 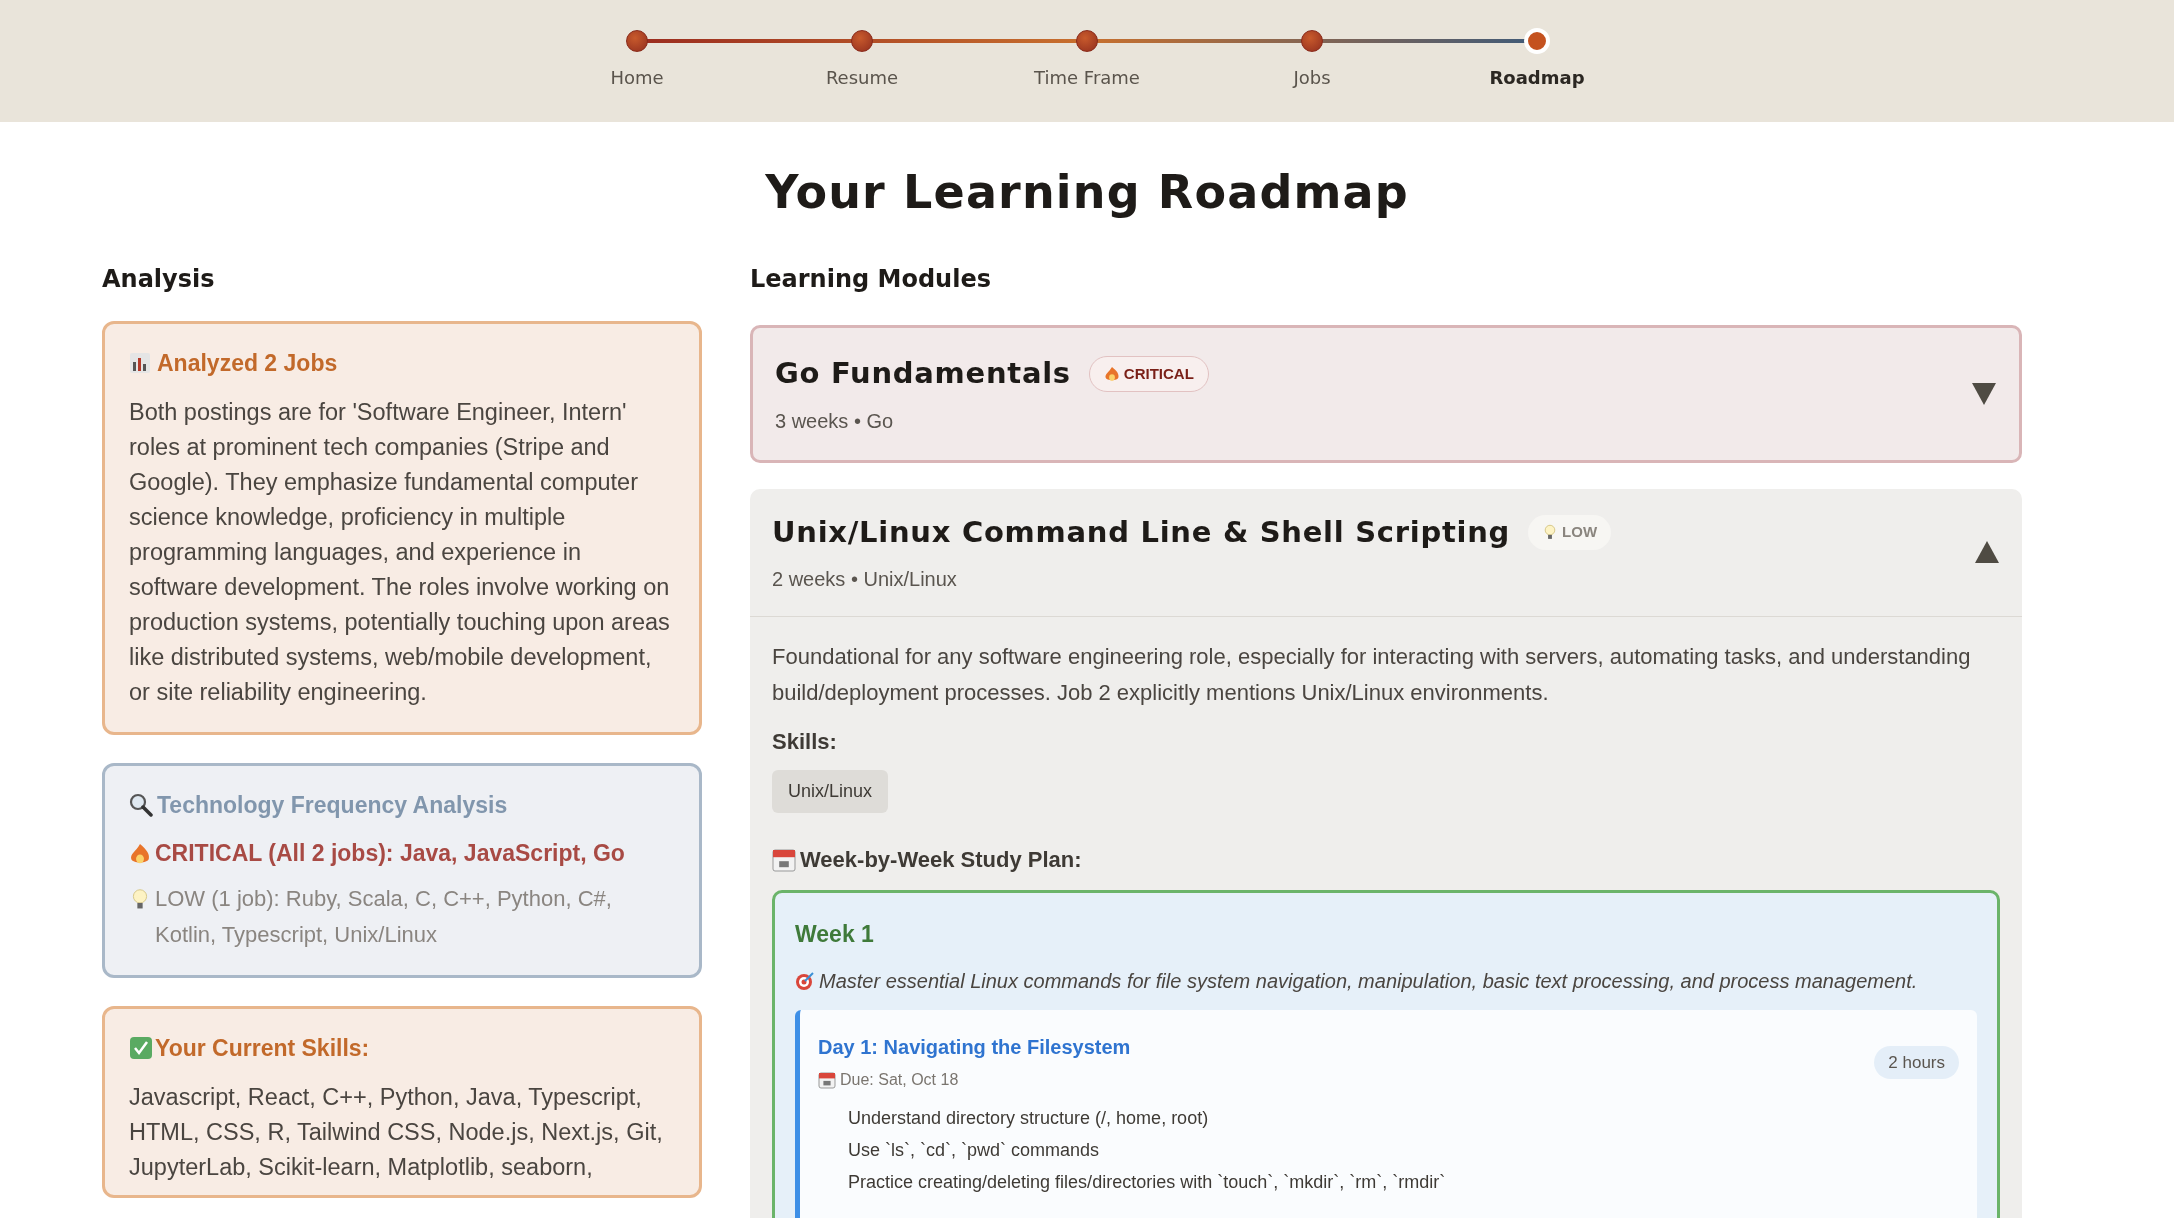 I want to click on task-item: Understand directory structure (/, home, root), so click(x=1029, y=1118).